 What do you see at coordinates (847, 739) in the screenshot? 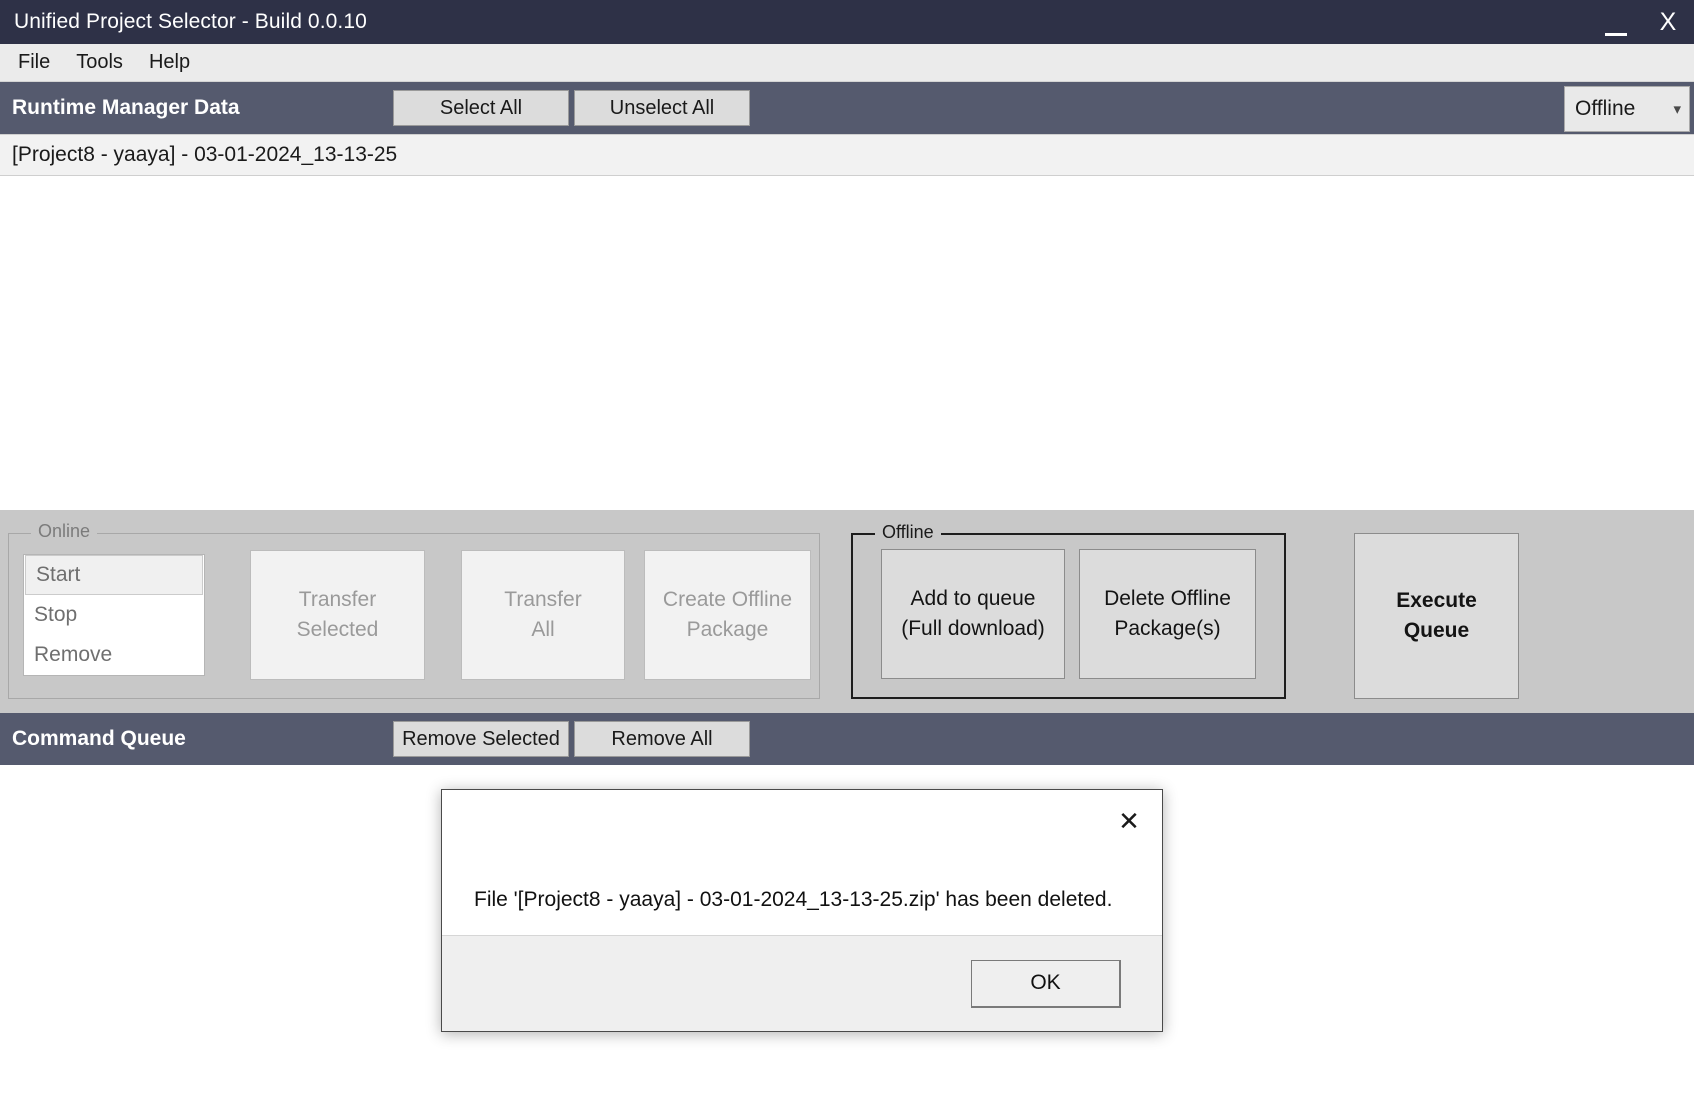
I see `command-queue-header: Command Queue Remove Selected Remove All` at bounding box center [847, 739].